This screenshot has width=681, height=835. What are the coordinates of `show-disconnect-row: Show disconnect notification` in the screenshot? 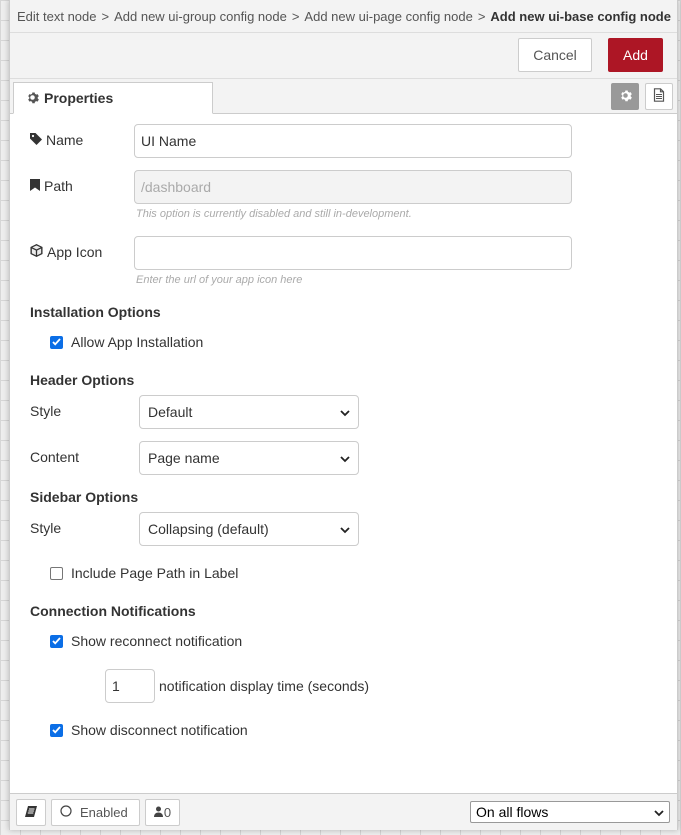 It's located at (149, 730).